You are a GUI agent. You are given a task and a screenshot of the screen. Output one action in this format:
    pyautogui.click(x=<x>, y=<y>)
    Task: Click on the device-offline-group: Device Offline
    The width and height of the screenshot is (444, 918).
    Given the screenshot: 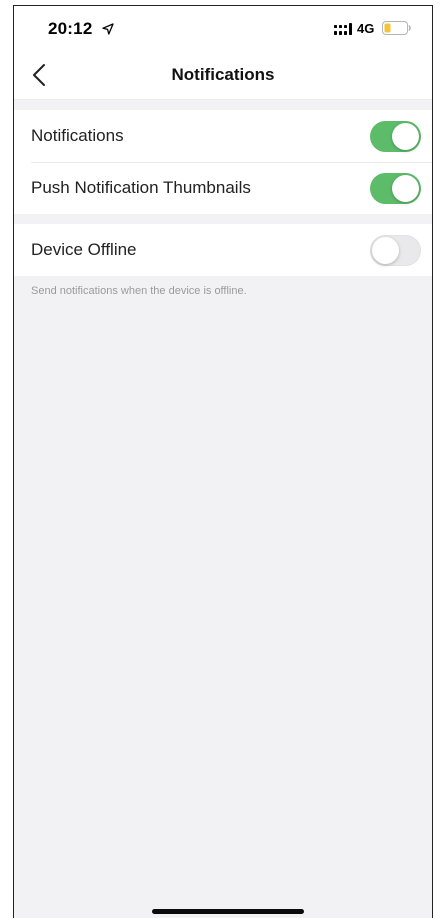 What is the action you would take?
    pyautogui.click(x=223, y=250)
    